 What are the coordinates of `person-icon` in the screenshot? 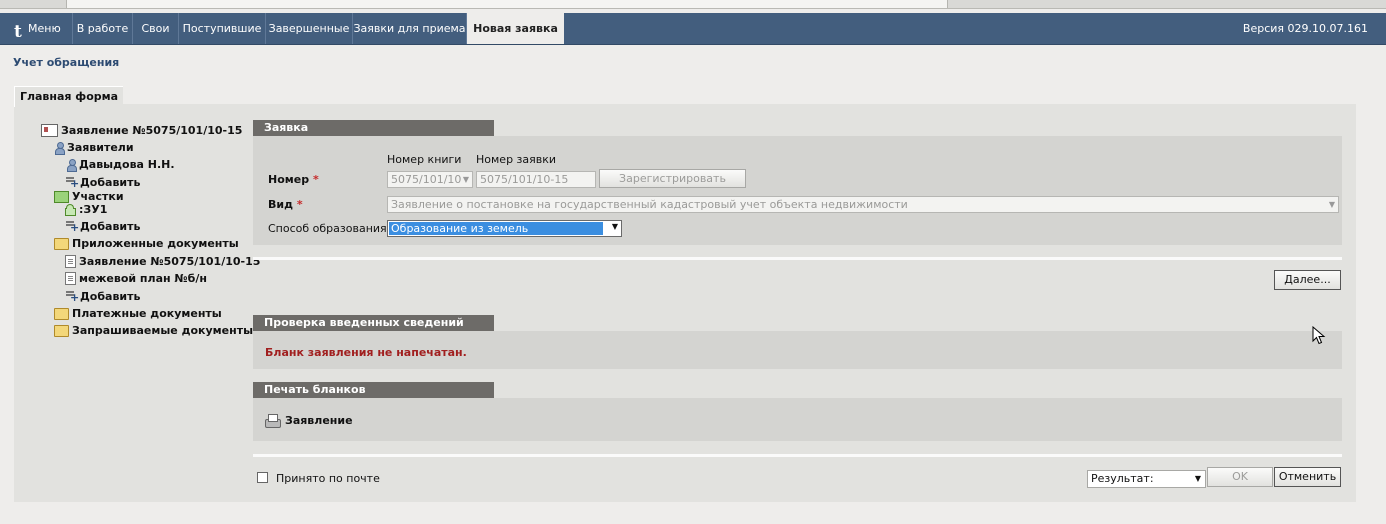 It's located at (71, 165).